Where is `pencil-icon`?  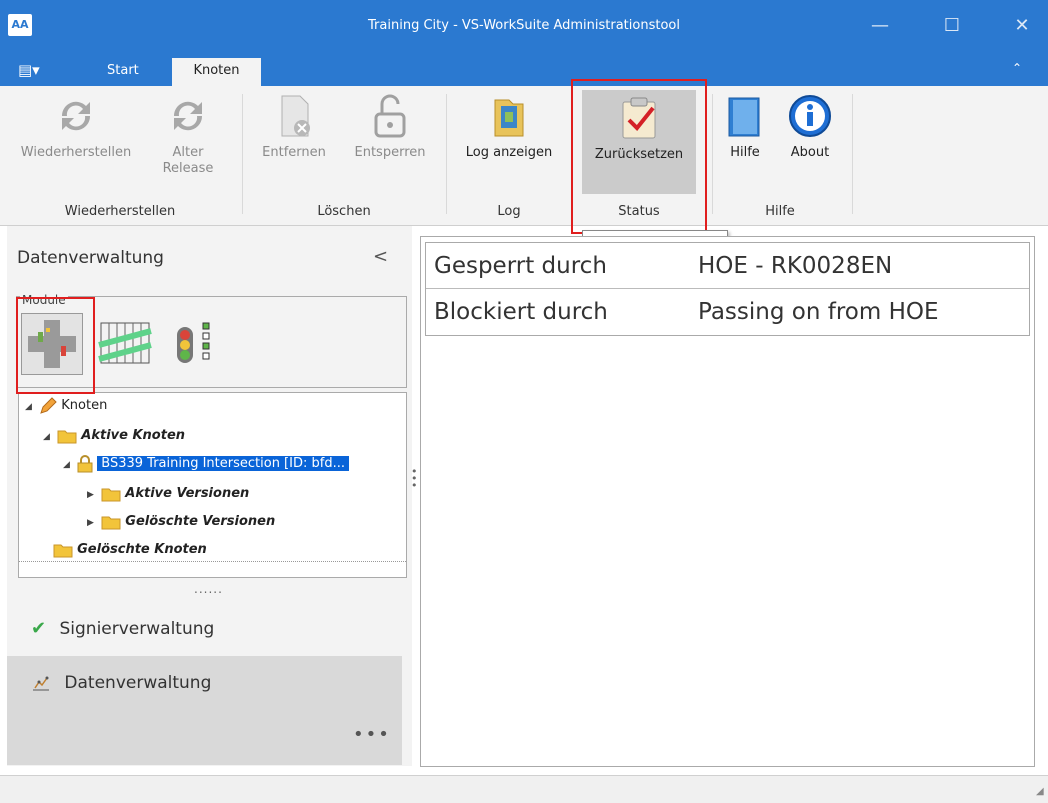
pencil-icon is located at coordinates (48, 405).